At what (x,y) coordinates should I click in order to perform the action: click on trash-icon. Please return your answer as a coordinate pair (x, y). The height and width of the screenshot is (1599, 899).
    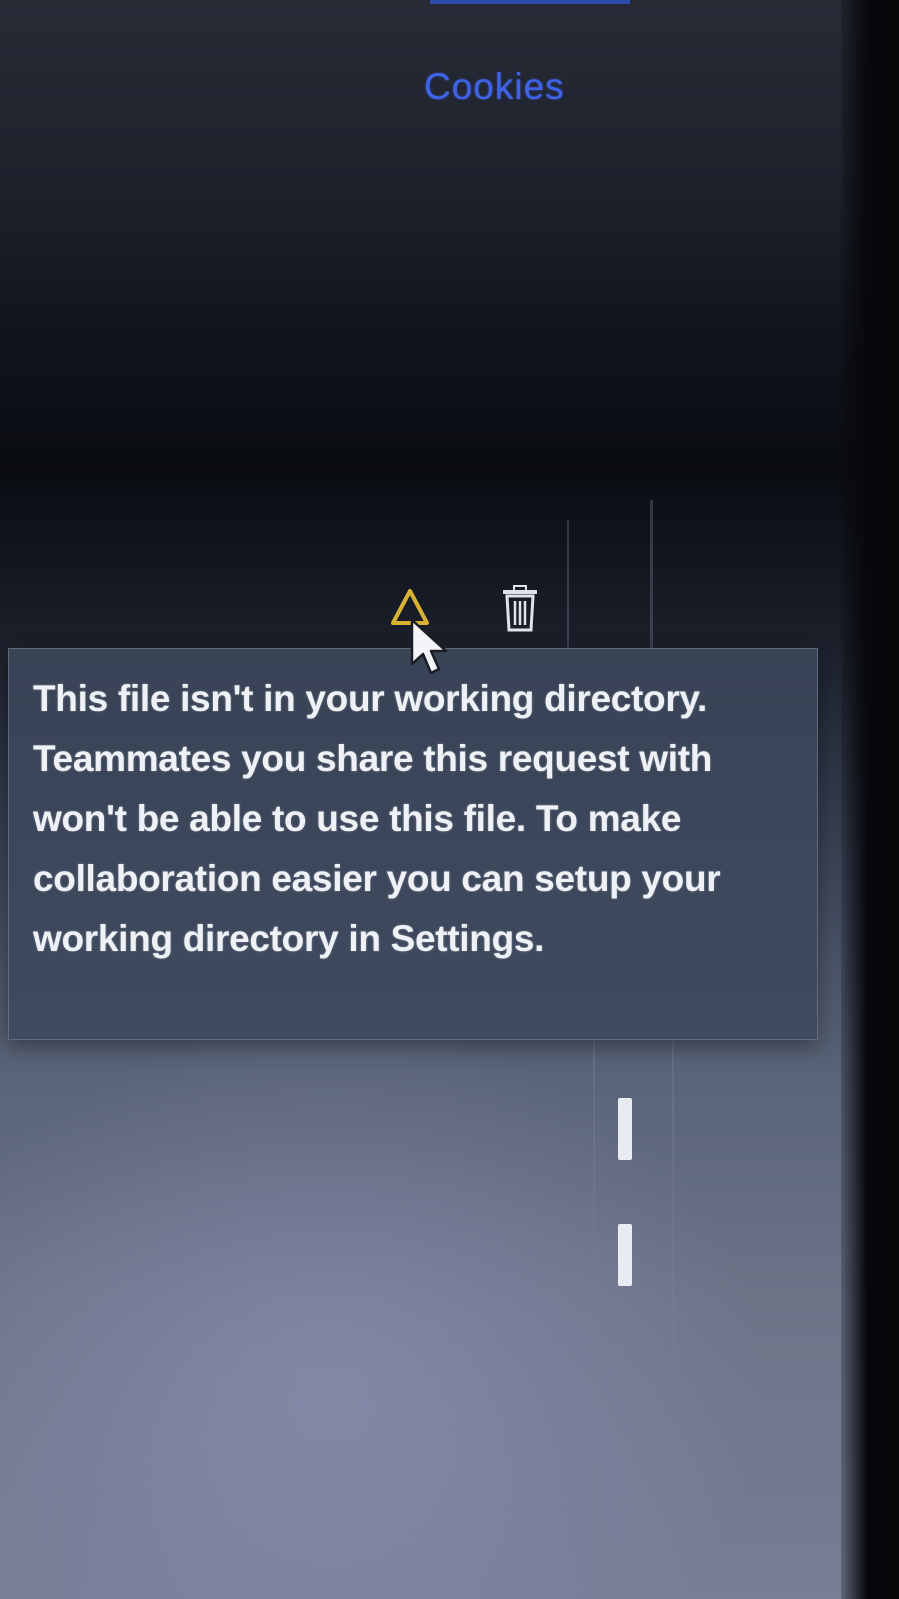
    Looking at the image, I should click on (520, 609).